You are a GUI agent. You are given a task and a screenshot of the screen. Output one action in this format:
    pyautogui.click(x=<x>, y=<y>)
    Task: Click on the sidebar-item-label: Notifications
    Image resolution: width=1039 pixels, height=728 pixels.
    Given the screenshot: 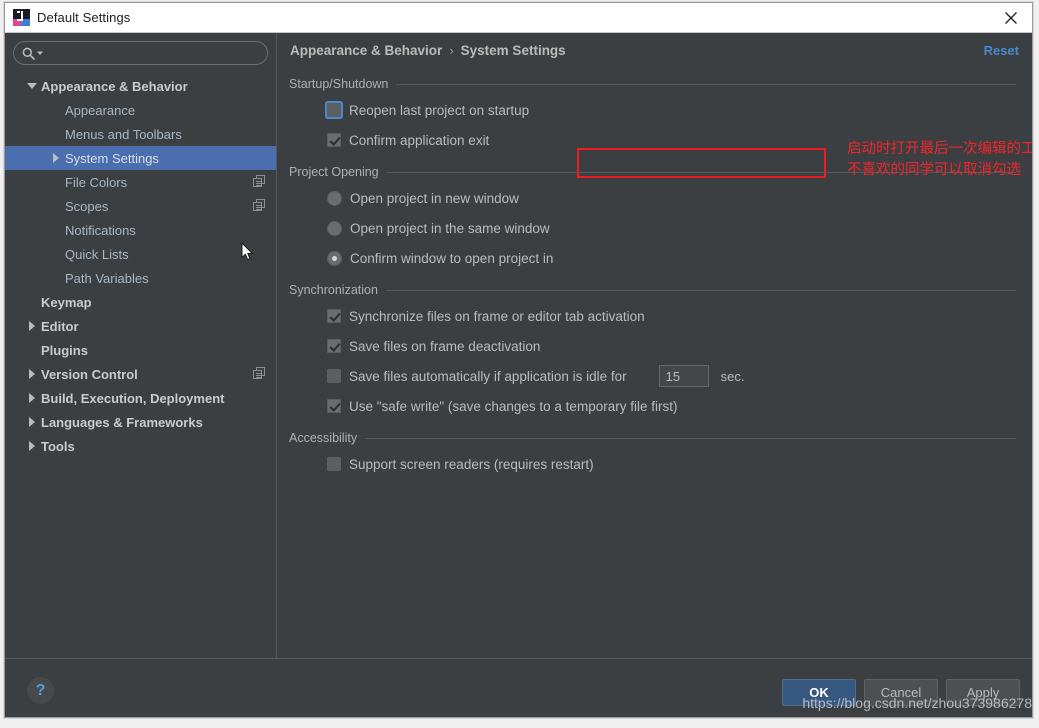 What is the action you would take?
    pyautogui.click(x=100, y=230)
    